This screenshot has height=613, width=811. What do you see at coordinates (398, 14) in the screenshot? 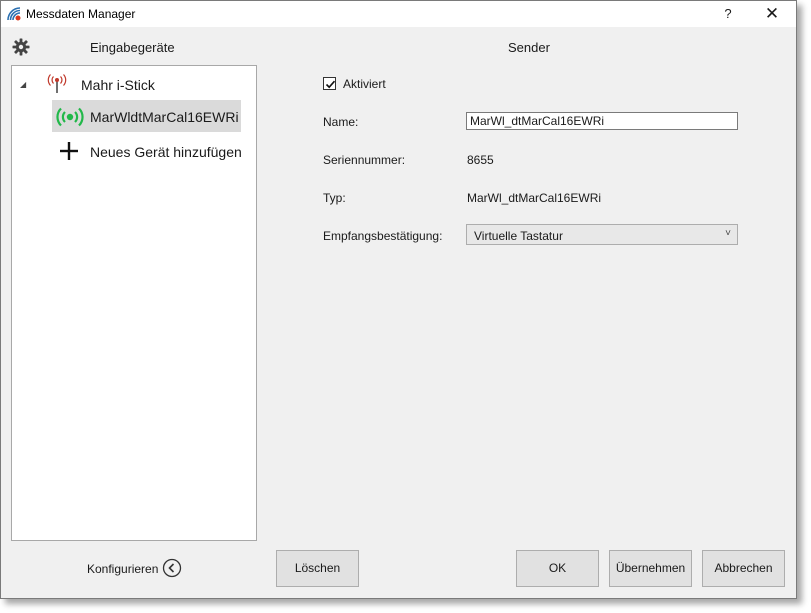
I see `title-bar: Messdaten Manager ? ✕` at bounding box center [398, 14].